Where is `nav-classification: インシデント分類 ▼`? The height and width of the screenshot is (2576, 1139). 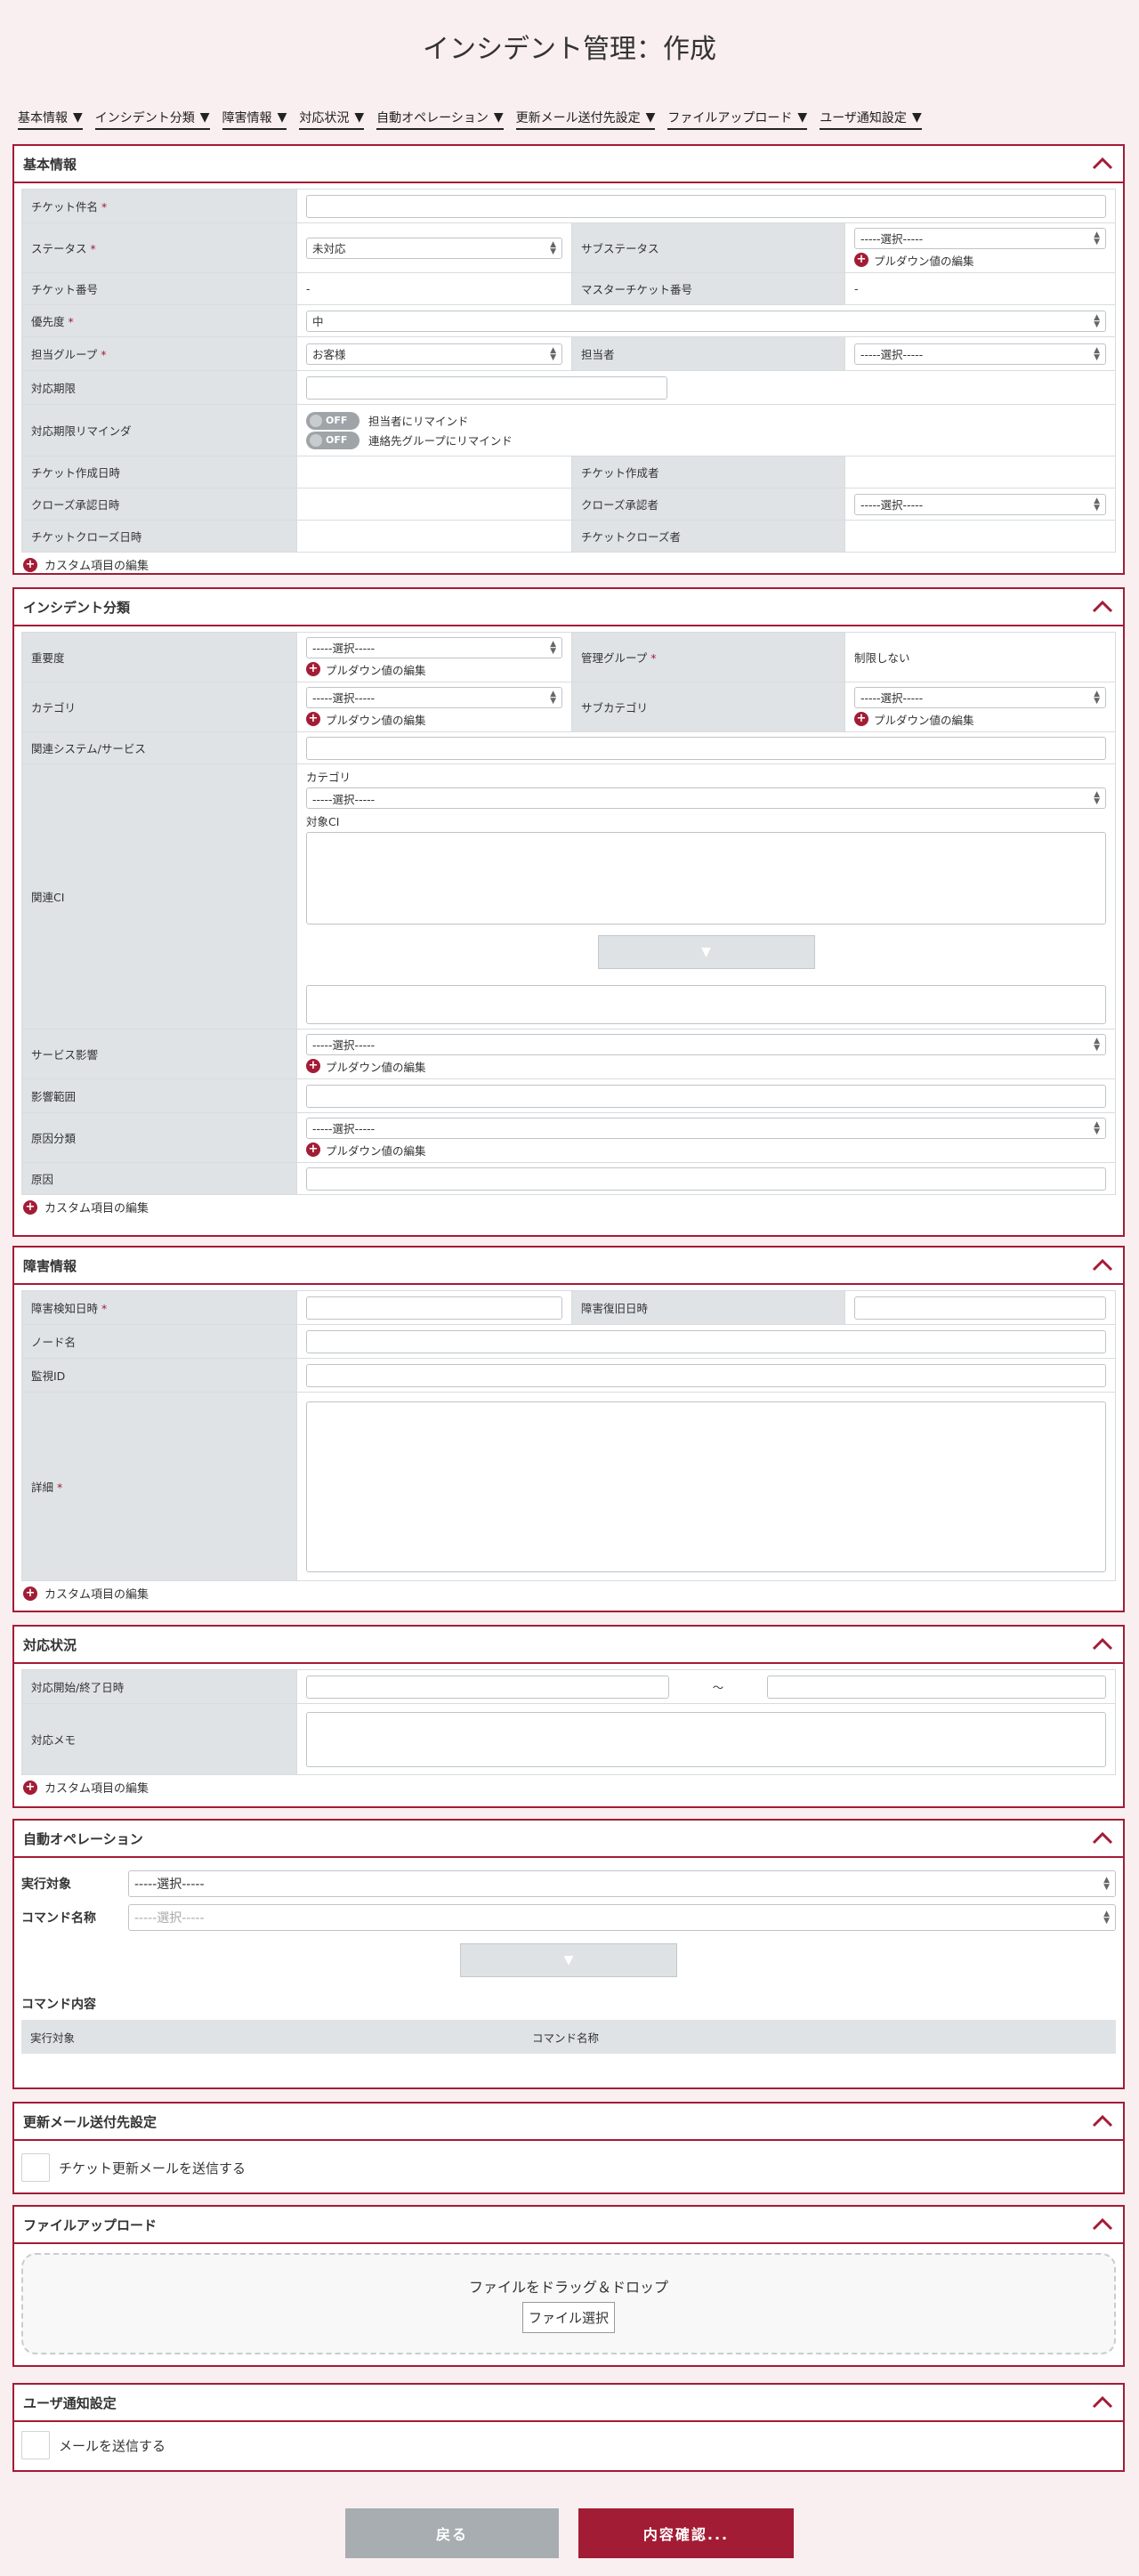
nav-classification: インシデント分類 ▼ is located at coordinates (152, 119).